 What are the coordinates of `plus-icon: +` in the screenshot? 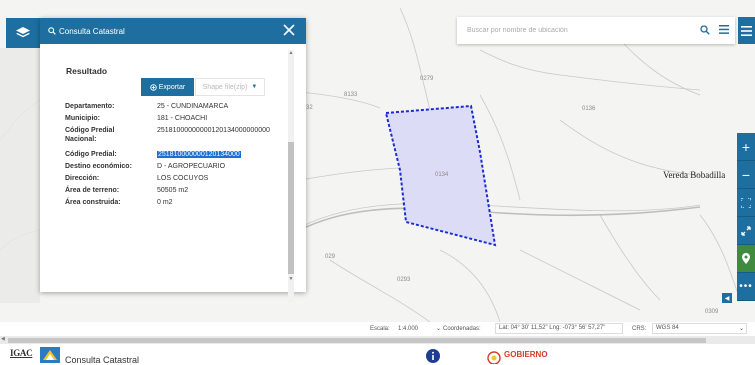 It's located at (746, 146).